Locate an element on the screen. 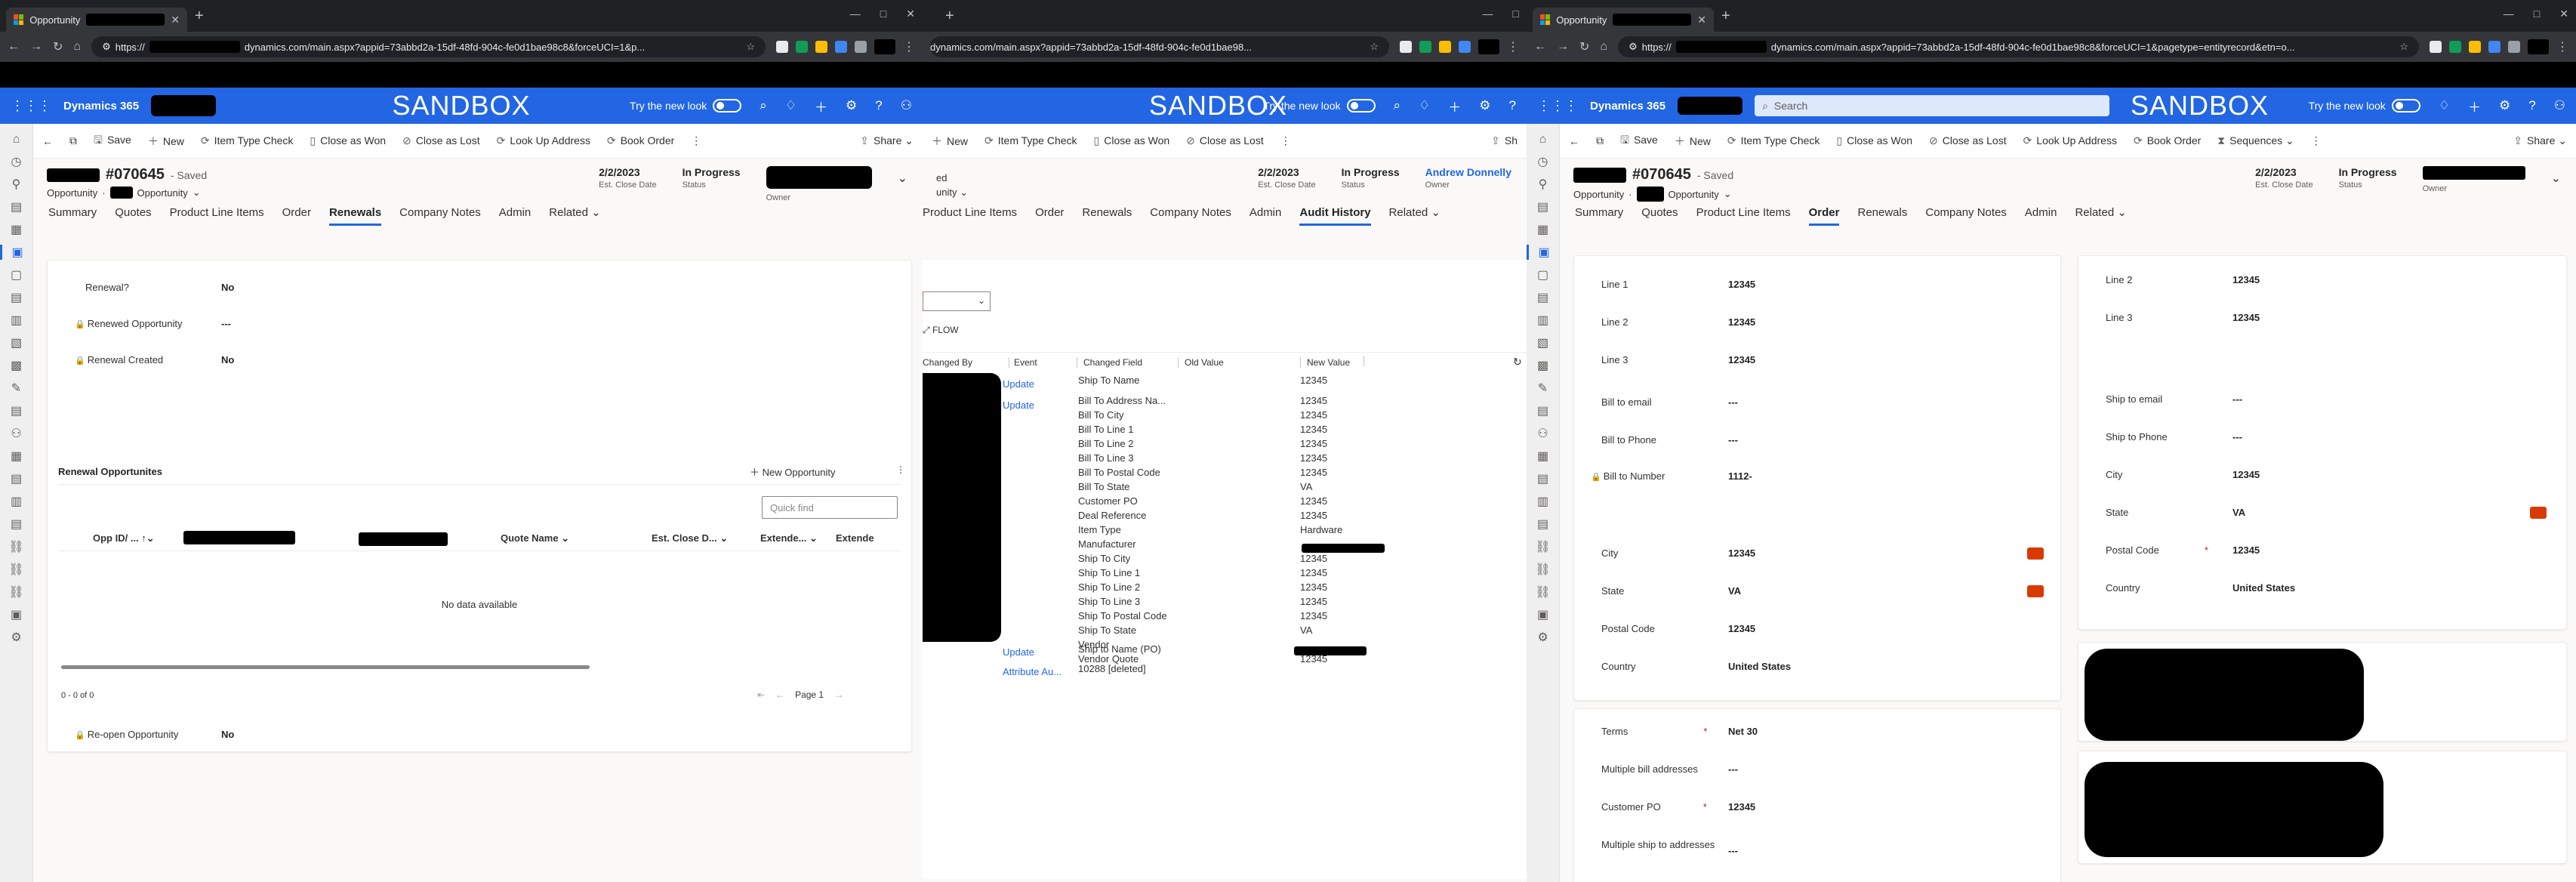 This screenshot has width=2576, height=882. col-extended: Extende... ⌄ is located at coordinates (789, 538).